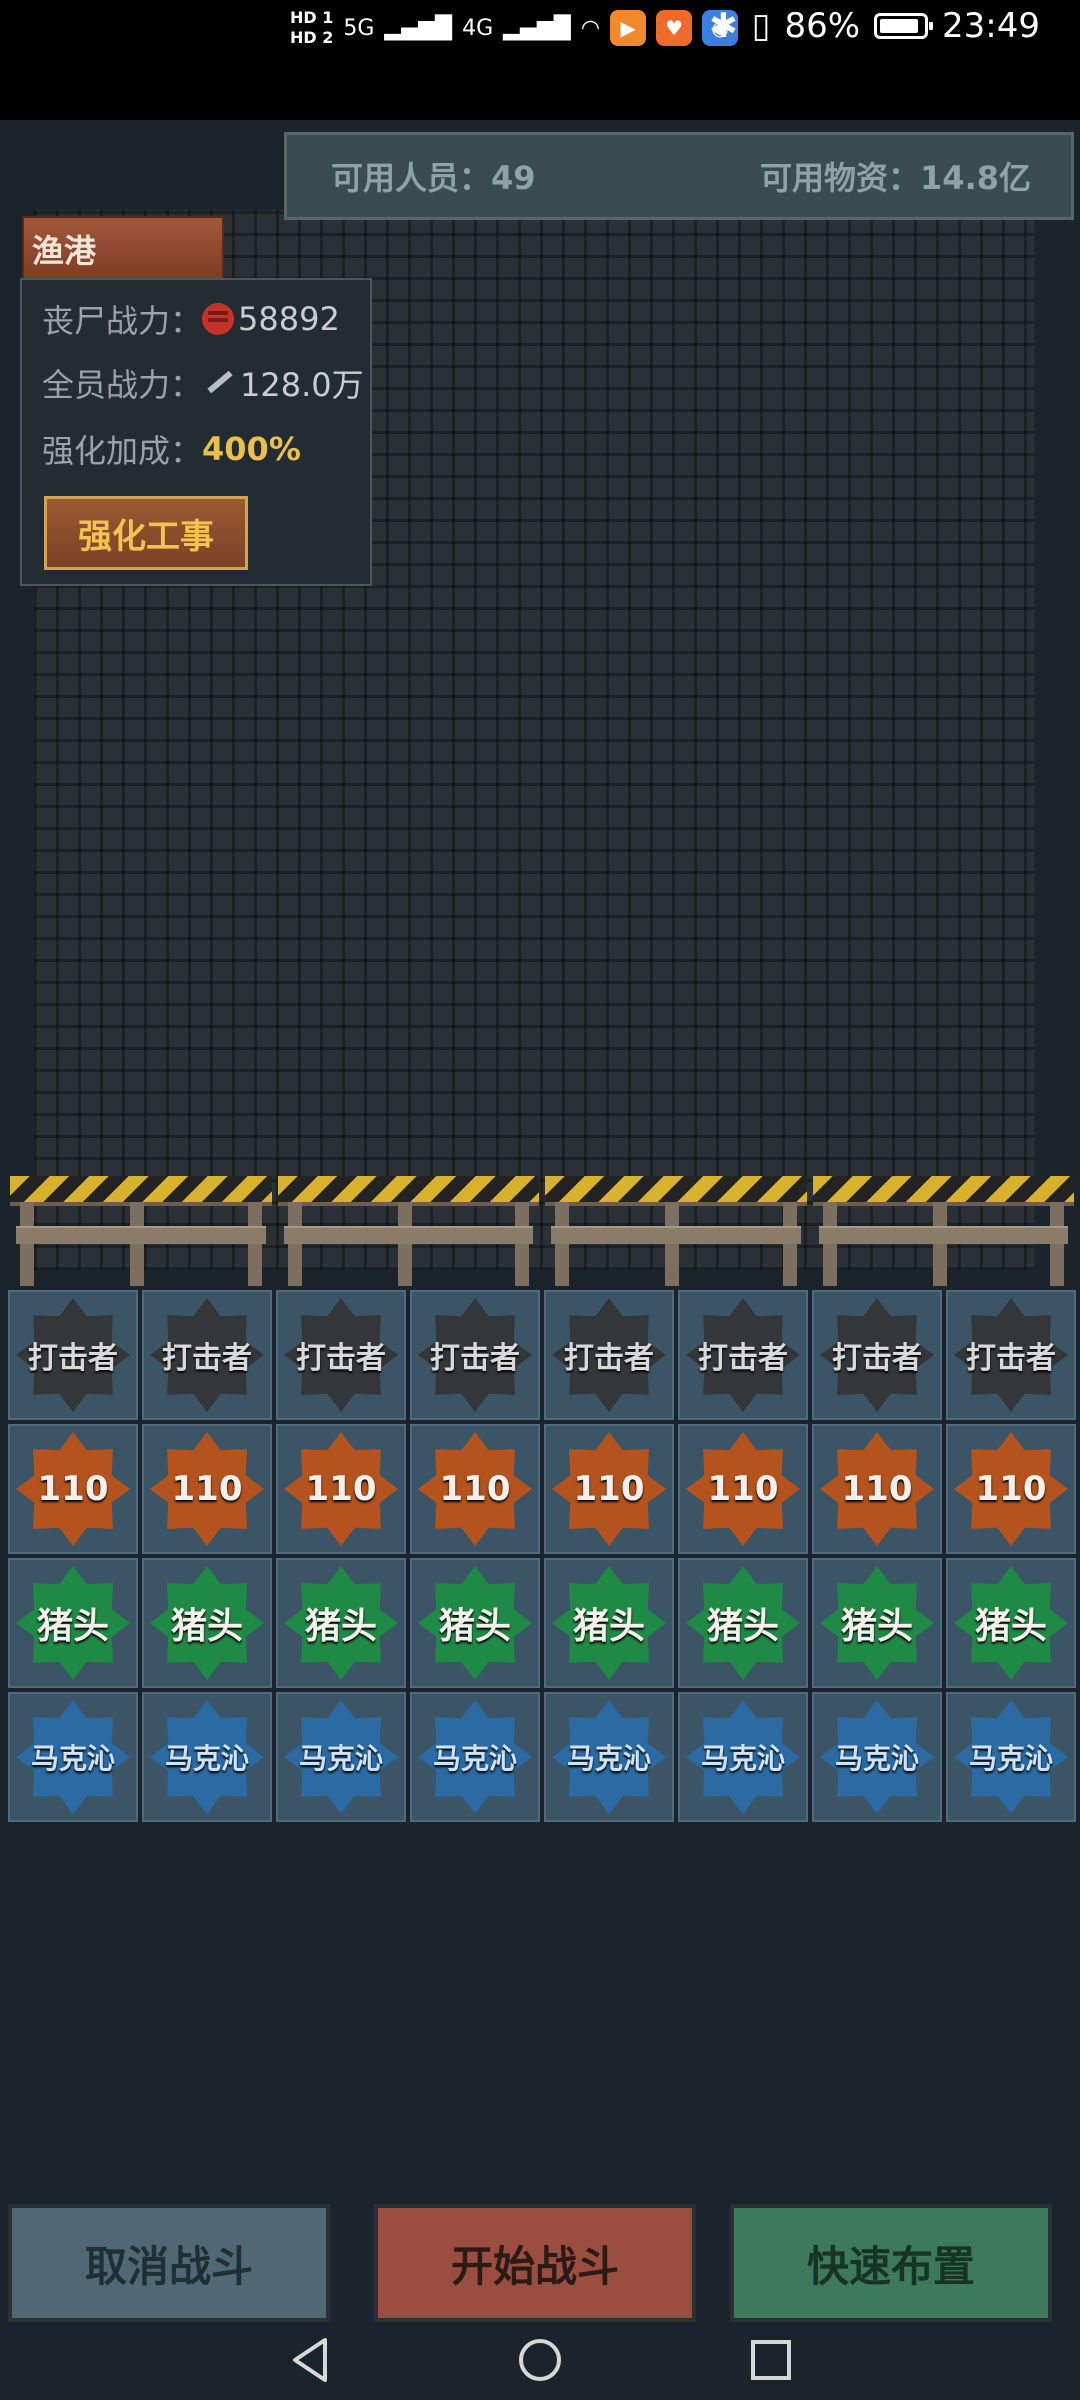 This screenshot has height=2400, width=1080. Describe the element at coordinates (534, 2266) in the screenshot. I see `start-battle-label: 开始战斗` at that location.